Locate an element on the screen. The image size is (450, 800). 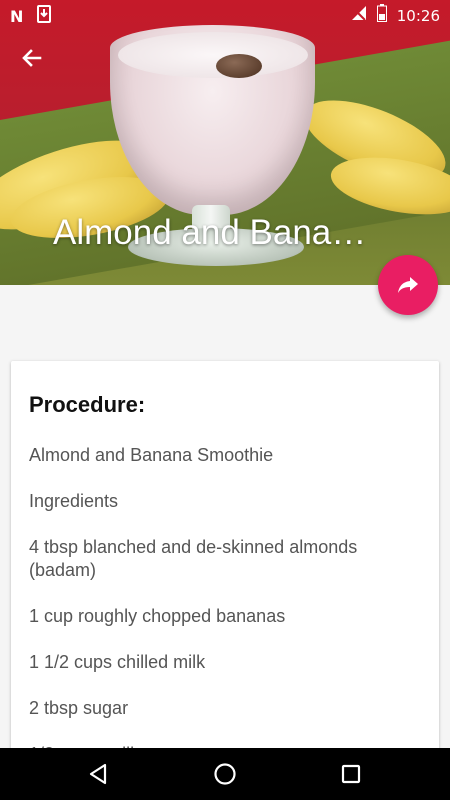
nav-home-button is located at coordinates (225, 774).